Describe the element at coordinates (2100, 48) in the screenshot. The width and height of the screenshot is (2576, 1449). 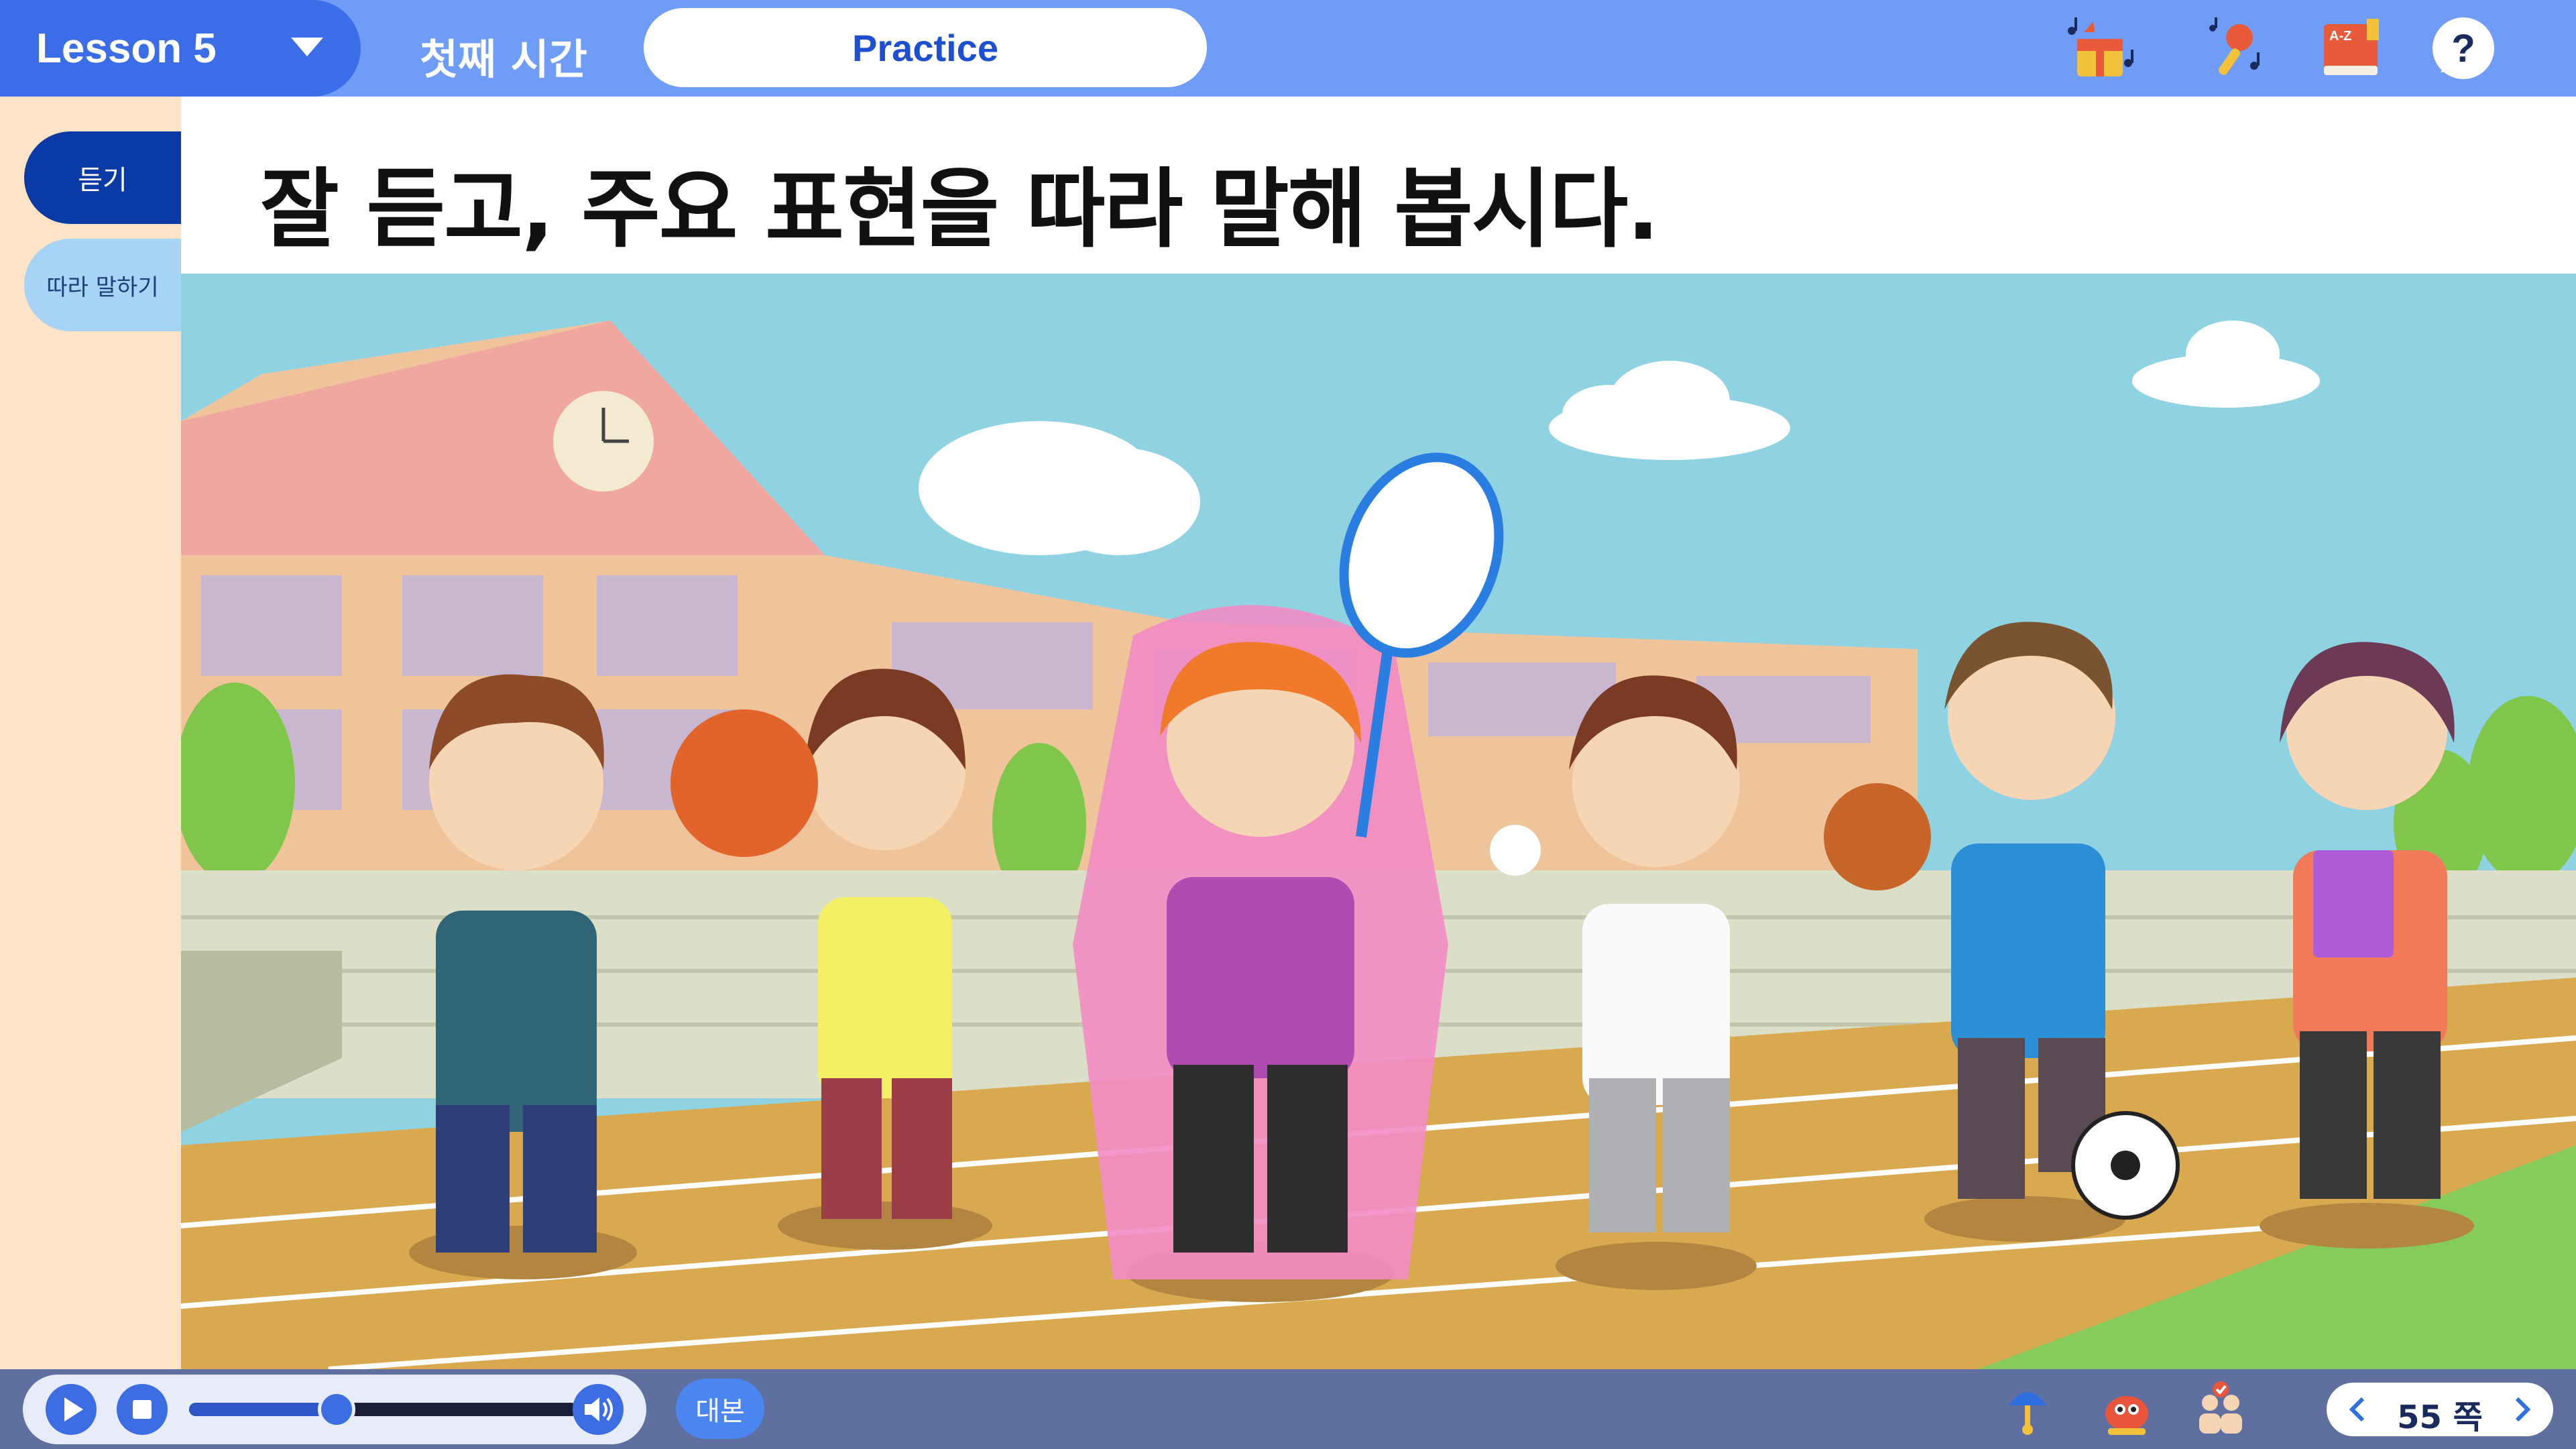
I see `music-box-icon` at that location.